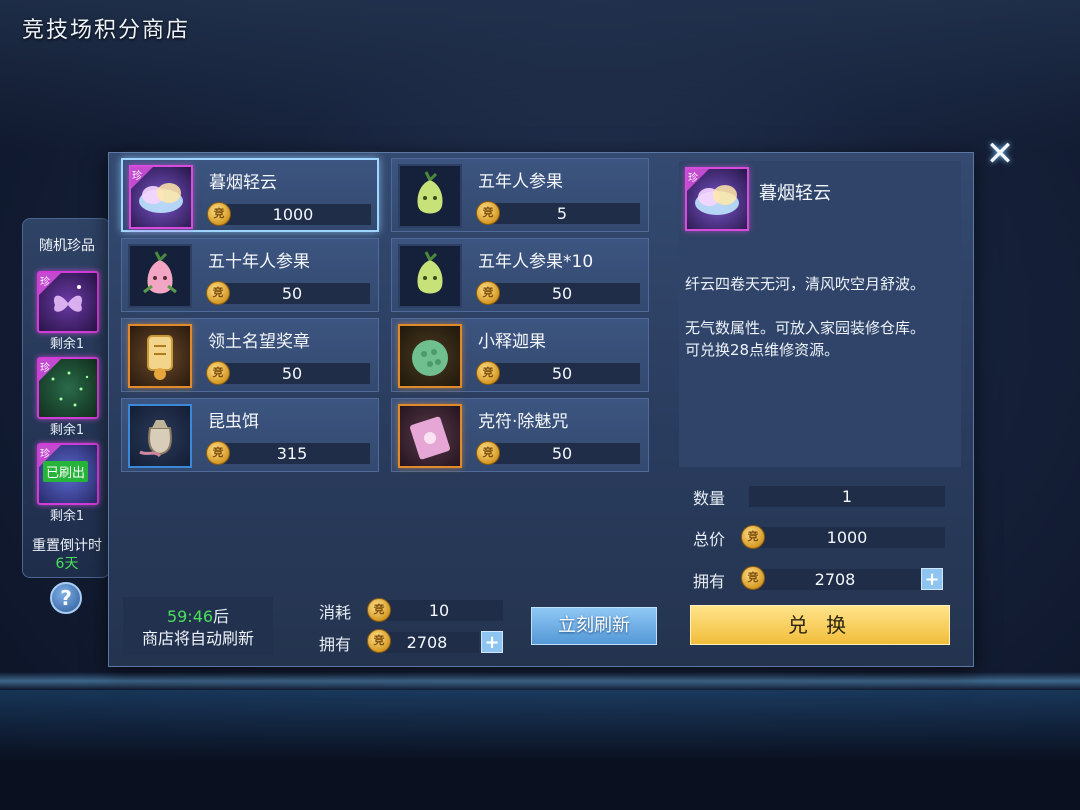 The width and height of the screenshot is (1080, 810). What do you see at coordinates (161, 197) in the screenshot?
I see `item-thumb: 珍` at bounding box center [161, 197].